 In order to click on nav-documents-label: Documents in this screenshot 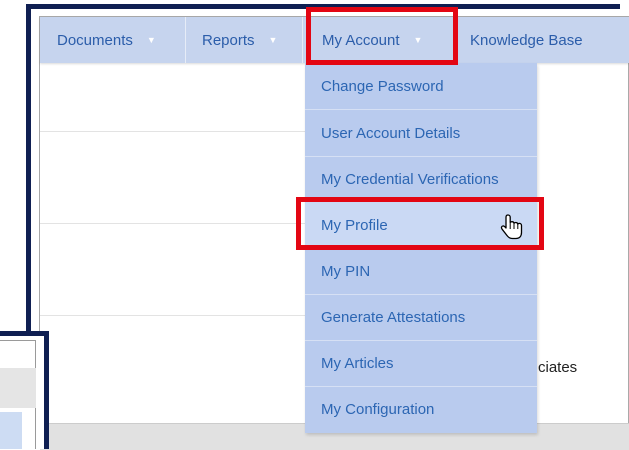, I will do `click(95, 40)`.